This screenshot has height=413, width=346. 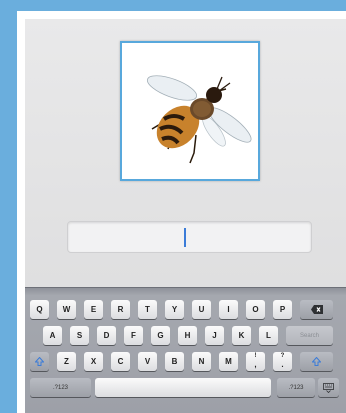 What do you see at coordinates (228, 309) in the screenshot?
I see `key-i: I` at bounding box center [228, 309].